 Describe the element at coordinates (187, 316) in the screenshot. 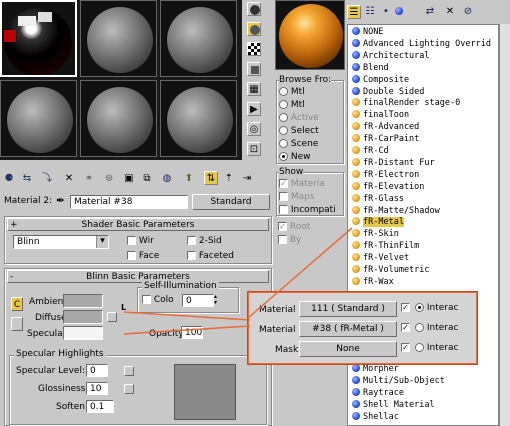

I see `arrow-to-diffuse` at that location.